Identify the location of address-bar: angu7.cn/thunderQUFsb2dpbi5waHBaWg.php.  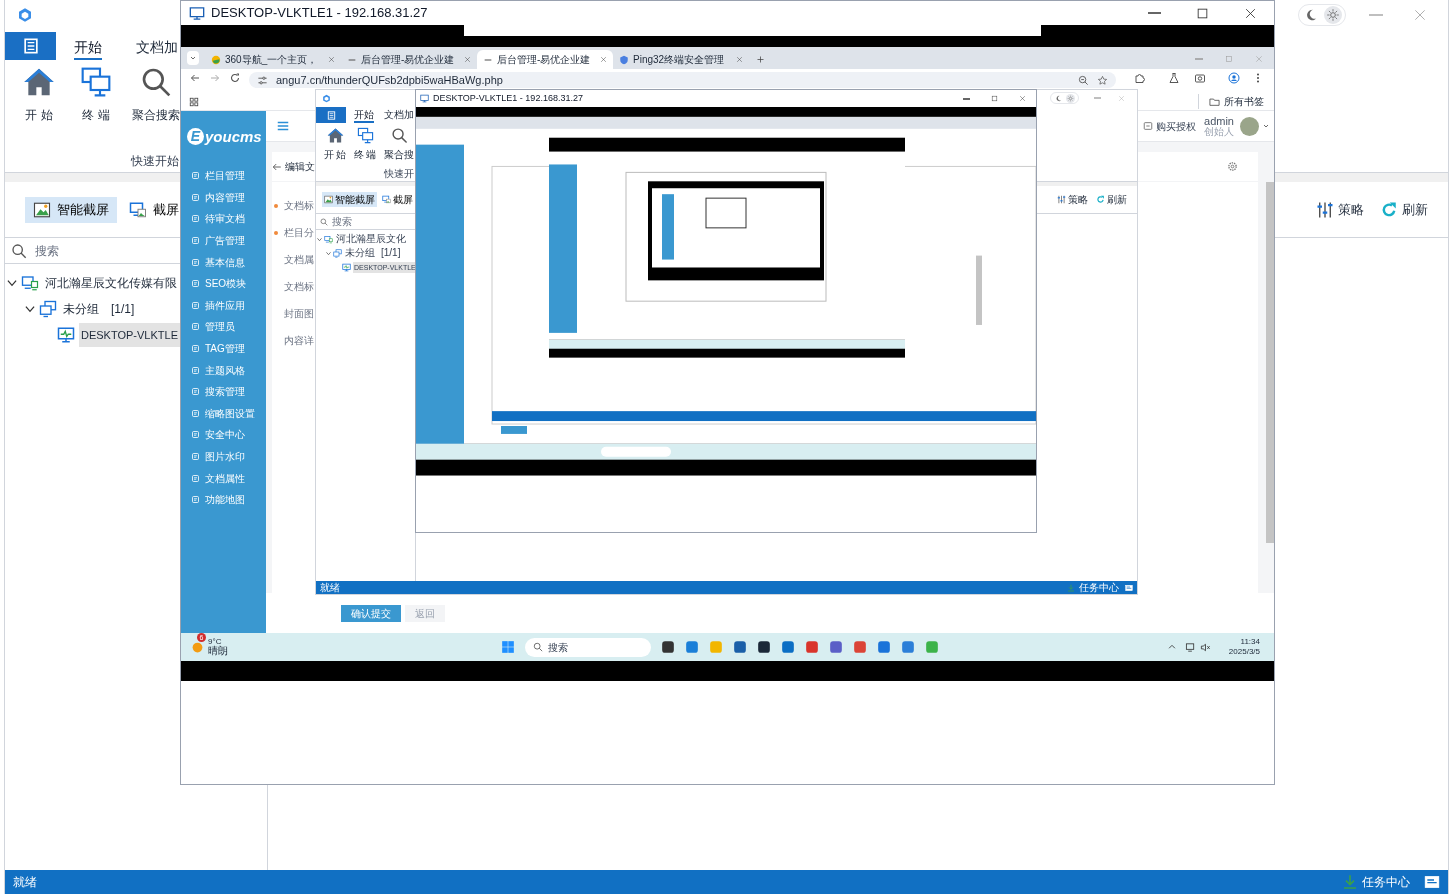
(682, 80).